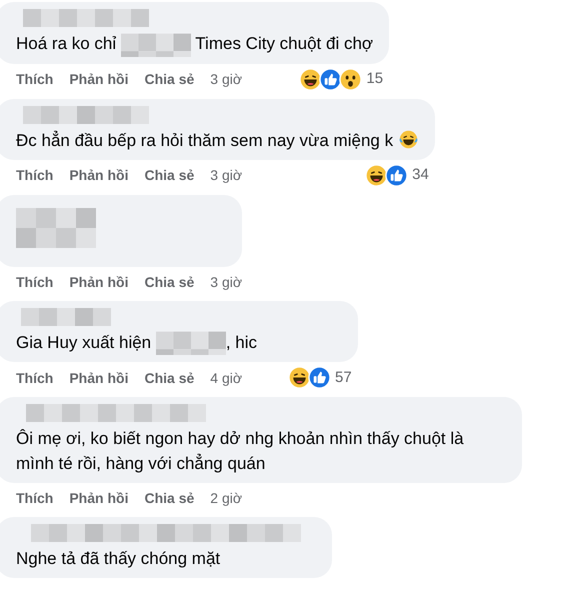  I want to click on comment-text: Gia Huy xuất hiện , hic, so click(179, 343).